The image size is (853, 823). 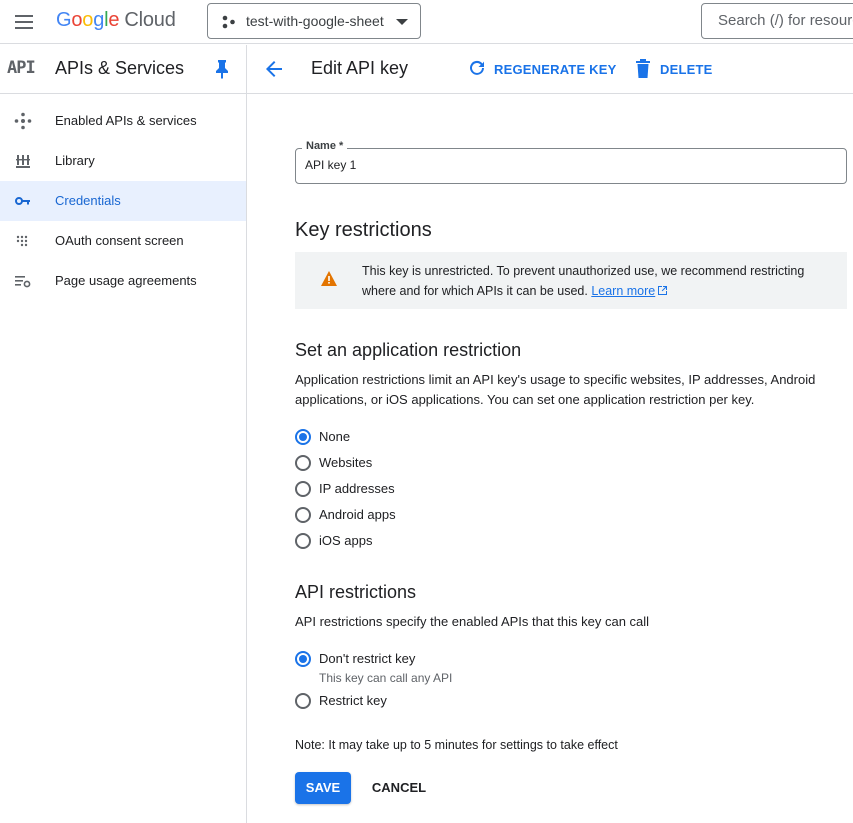 I want to click on sidebar-item-label: OAuth consent screen, so click(x=119, y=240).